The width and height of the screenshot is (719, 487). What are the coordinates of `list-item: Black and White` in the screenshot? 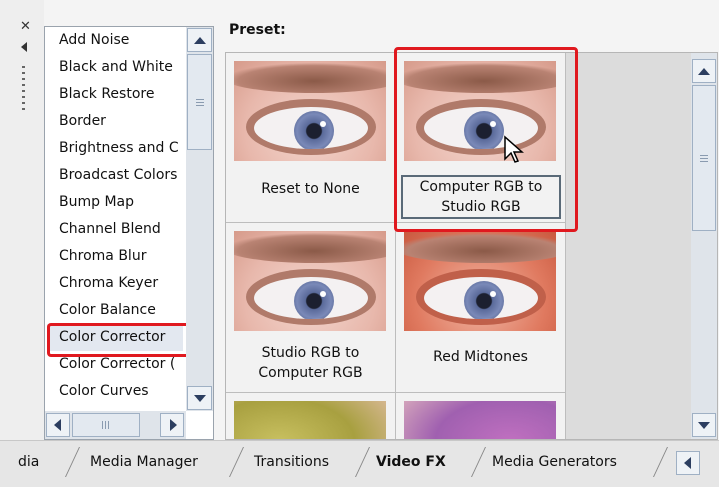 It's located at (116, 67).